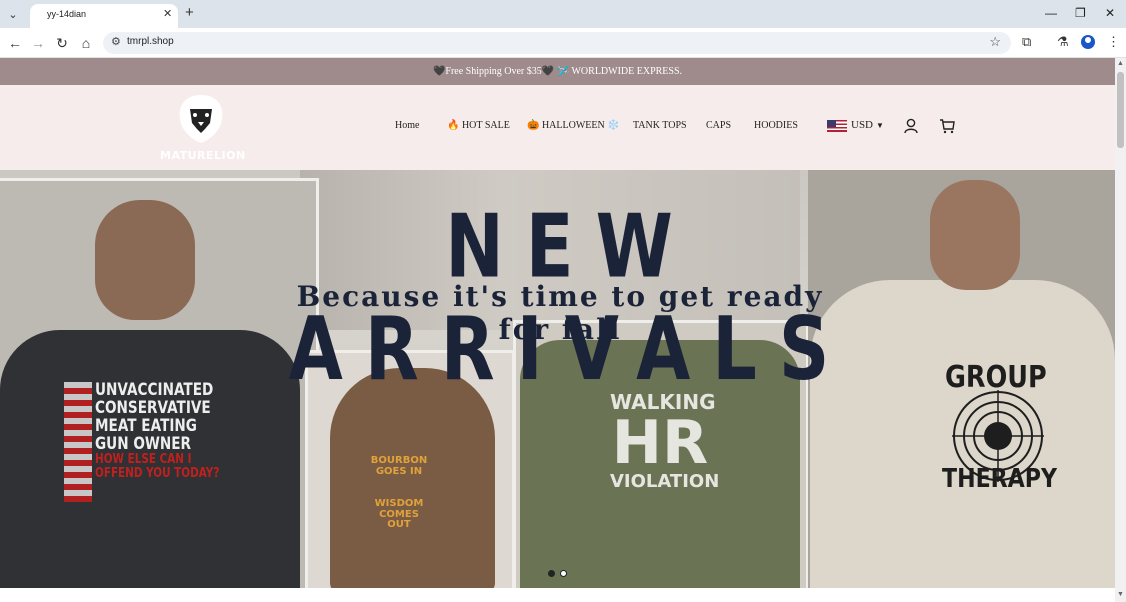 The height and width of the screenshot is (602, 1126). Describe the element at coordinates (862, 125) in the screenshot. I see `currency-selector: USD` at that location.